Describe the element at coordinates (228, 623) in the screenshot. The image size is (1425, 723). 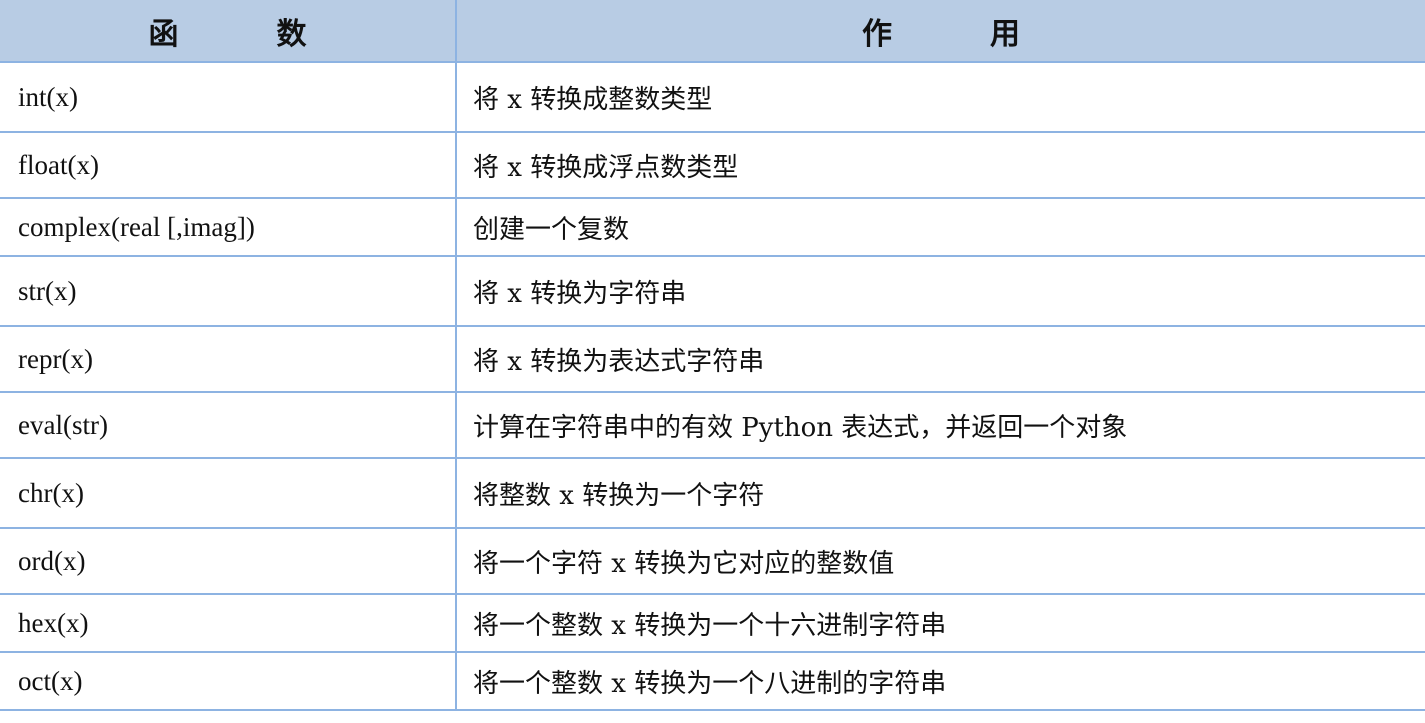
I see `function-cell: hex(x)` at that location.